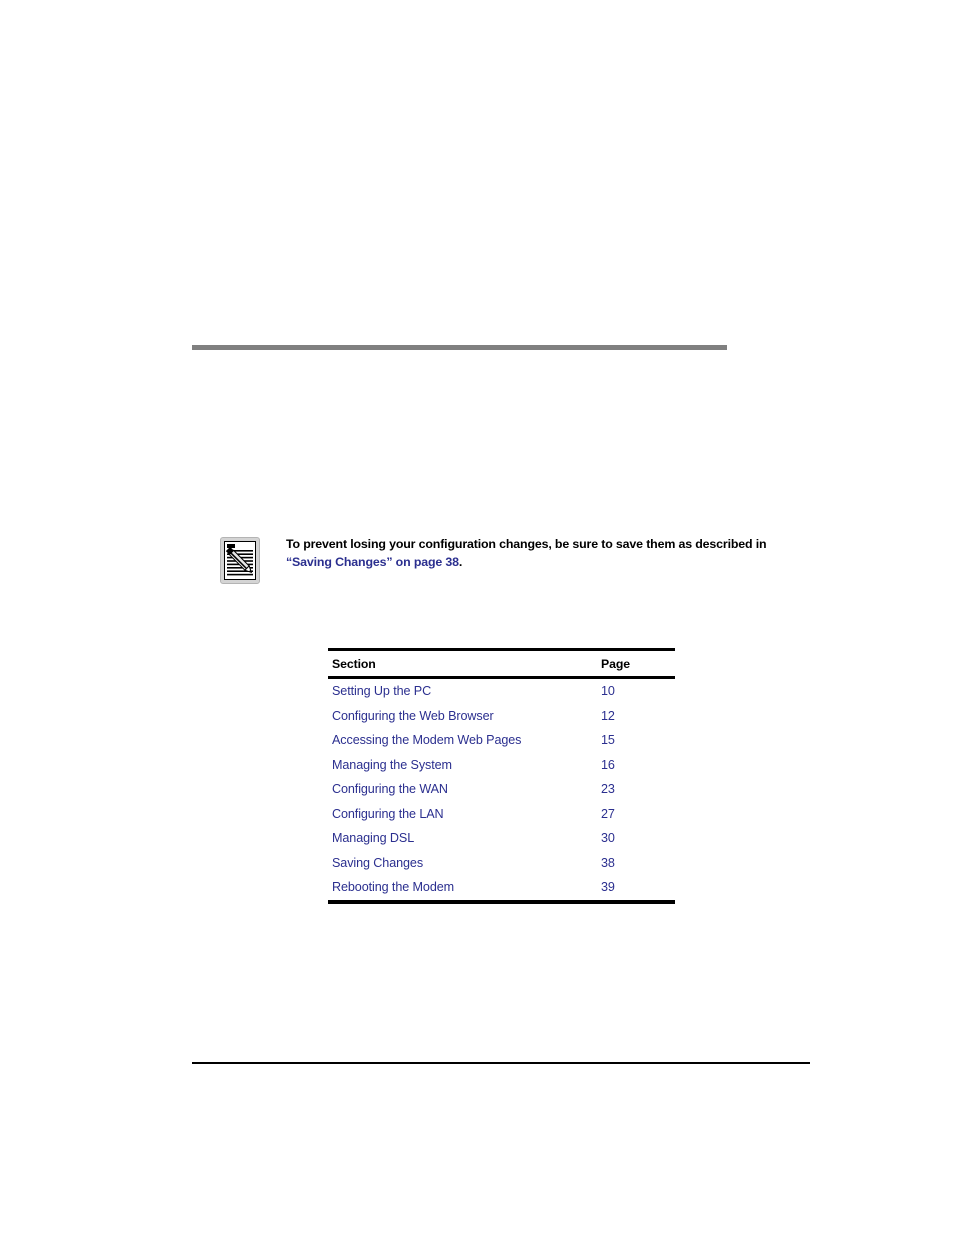  I want to click on section-link: Managing DSL, so click(464, 838).